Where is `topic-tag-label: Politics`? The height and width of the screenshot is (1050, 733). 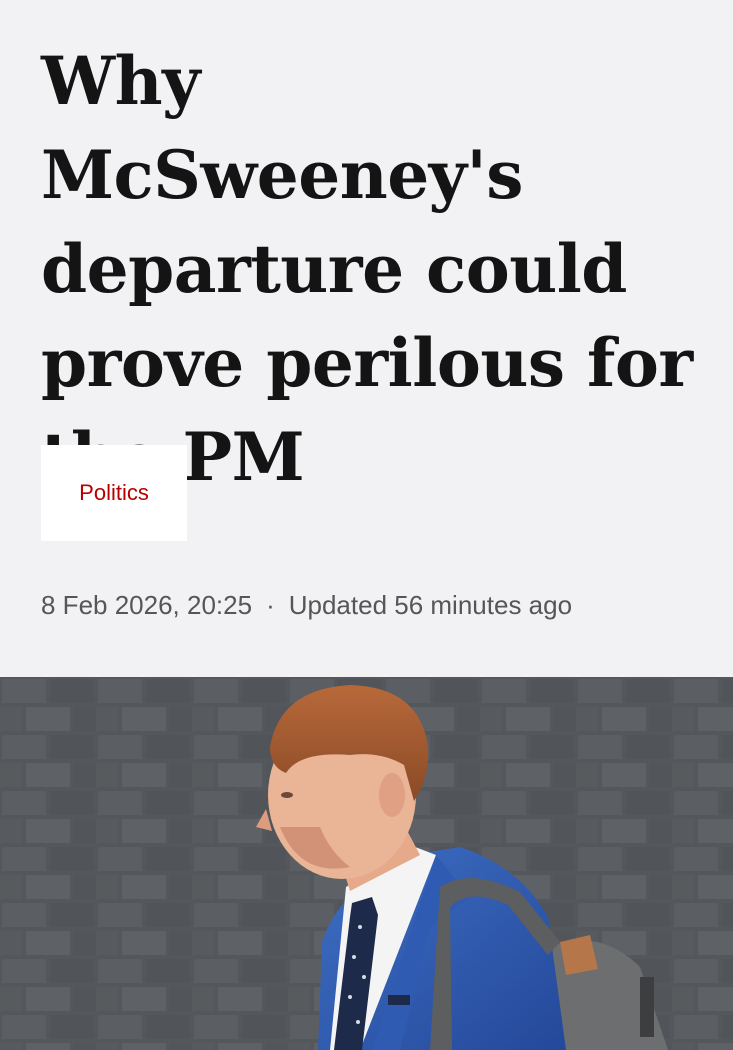 topic-tag-label: Politics is located at coordinates (114, 492).